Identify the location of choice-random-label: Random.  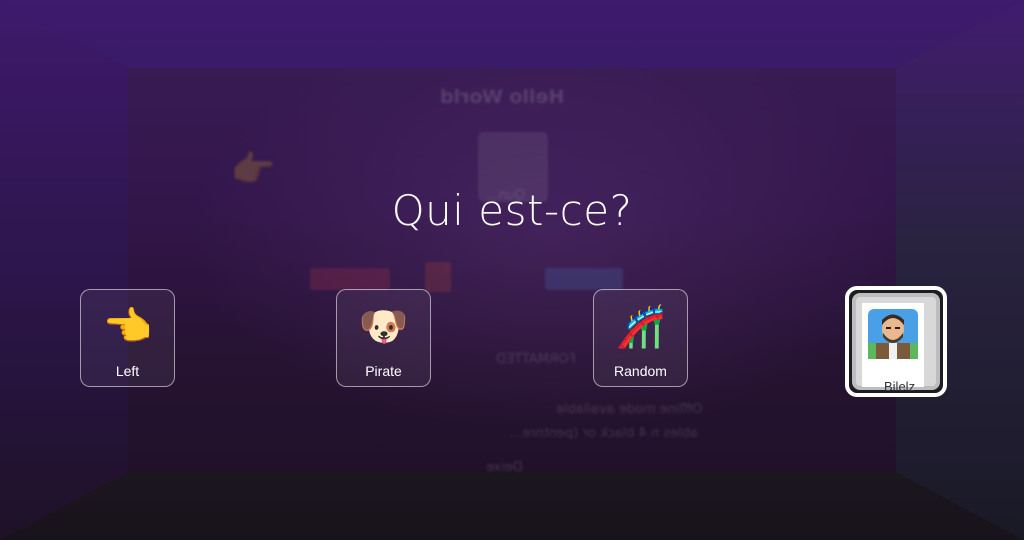
(640, 371).